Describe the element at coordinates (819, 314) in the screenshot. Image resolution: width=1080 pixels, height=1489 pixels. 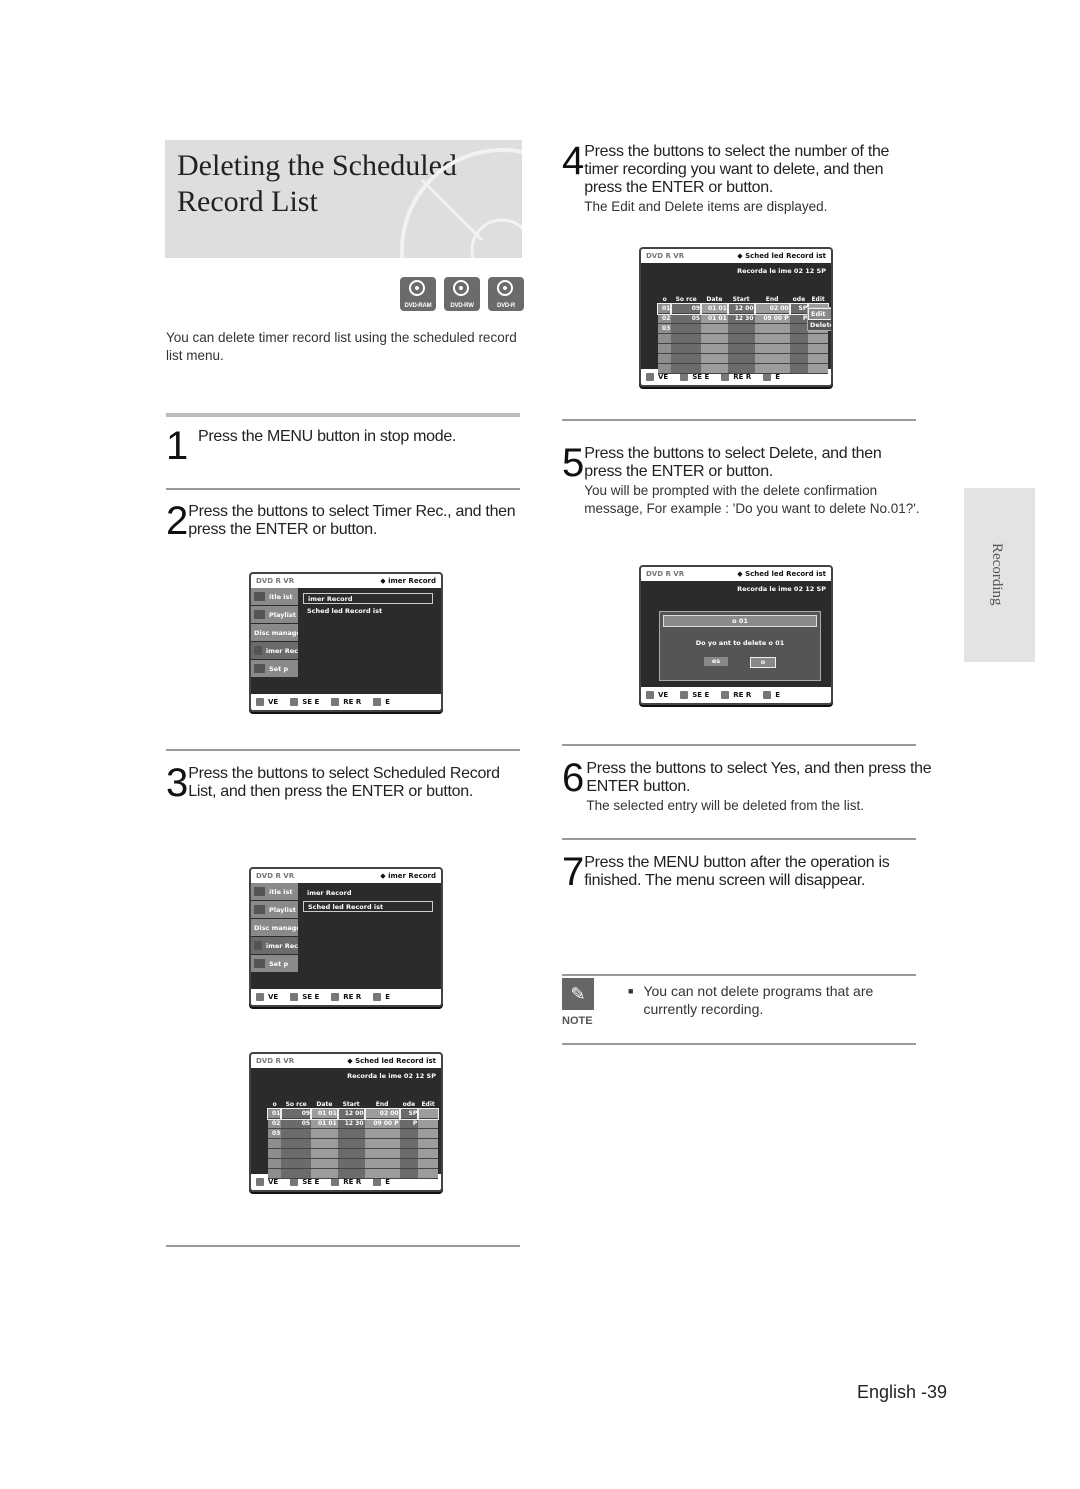
I see `edit-option: Edit` at that location.